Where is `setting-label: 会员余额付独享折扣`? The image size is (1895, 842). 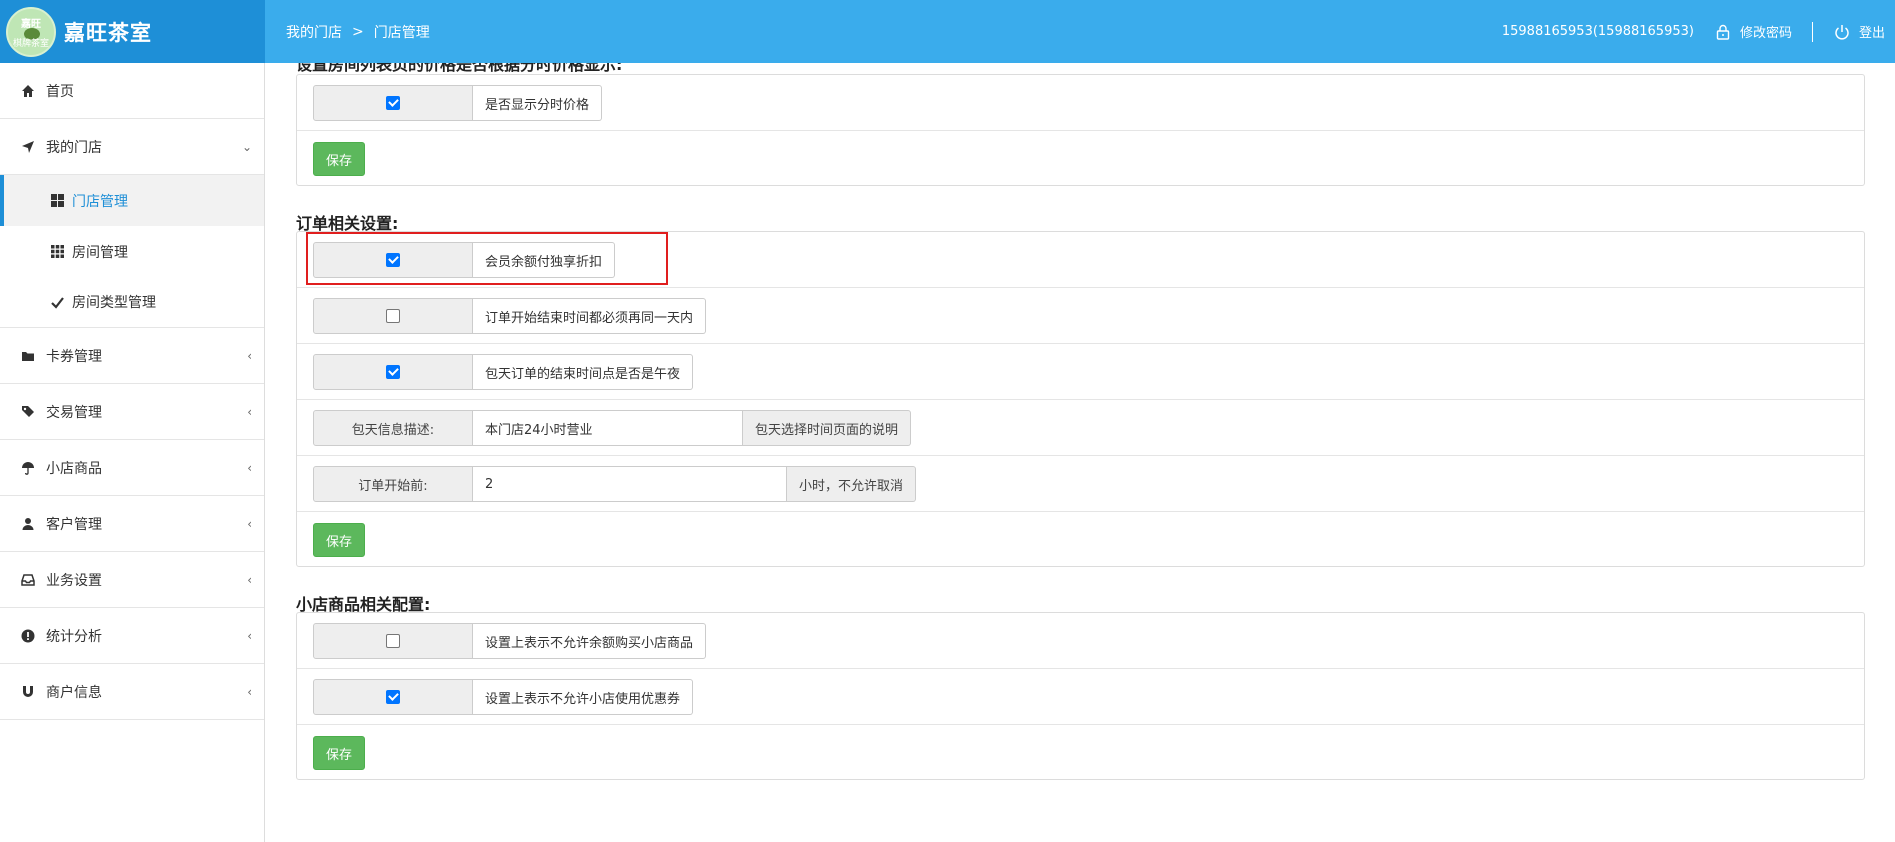 setting-label: 会员余额付独享折扣 is located at coordinates (544, 260).